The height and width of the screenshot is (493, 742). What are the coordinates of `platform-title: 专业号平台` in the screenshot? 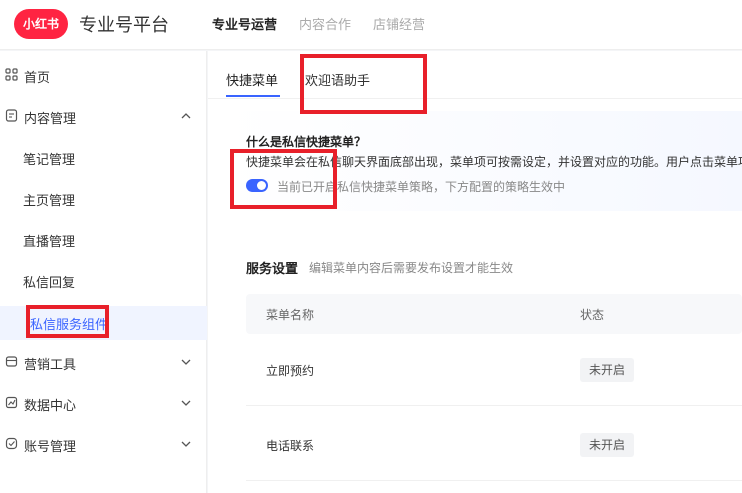 It's located at (124, 25).